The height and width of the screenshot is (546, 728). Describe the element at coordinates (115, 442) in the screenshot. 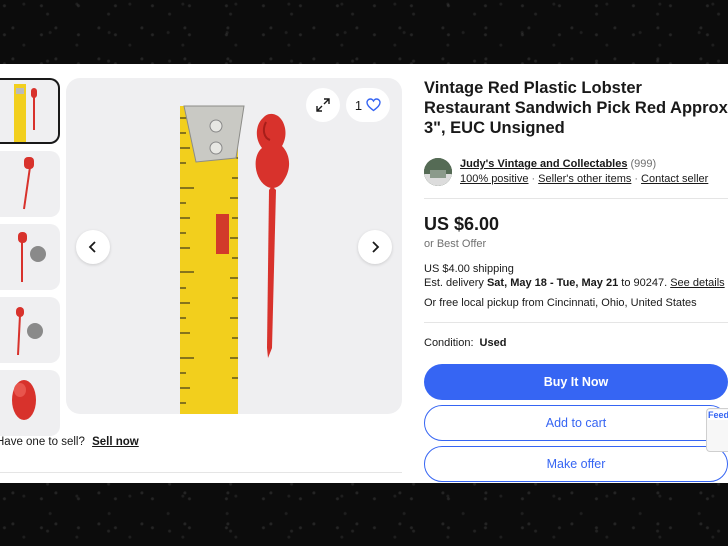

I see `sell-now-link: Sell now` at that location.